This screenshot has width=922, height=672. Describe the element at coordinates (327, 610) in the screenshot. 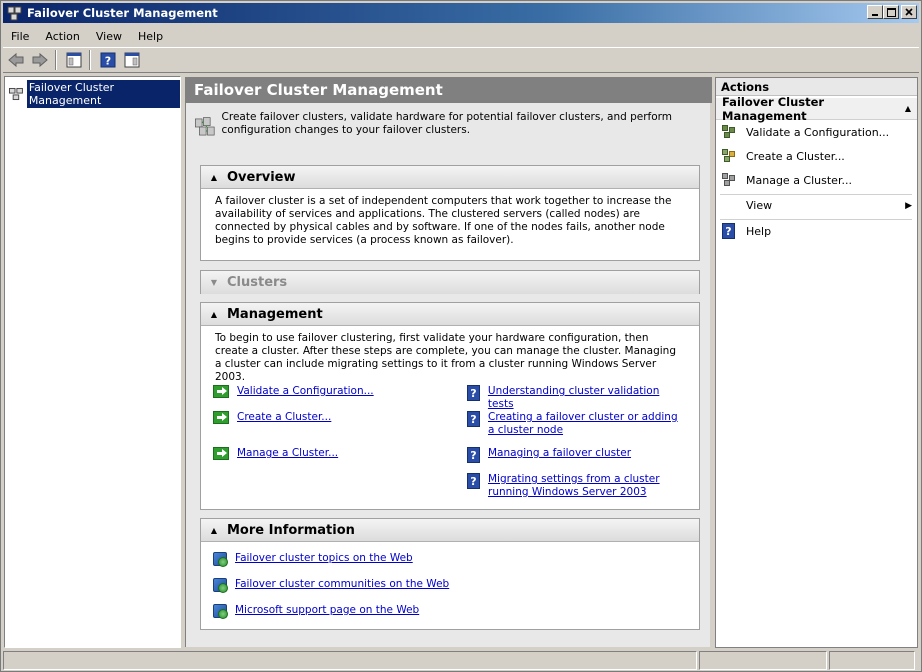

I see `link-label: Microsoft support page on the Web` at that location.